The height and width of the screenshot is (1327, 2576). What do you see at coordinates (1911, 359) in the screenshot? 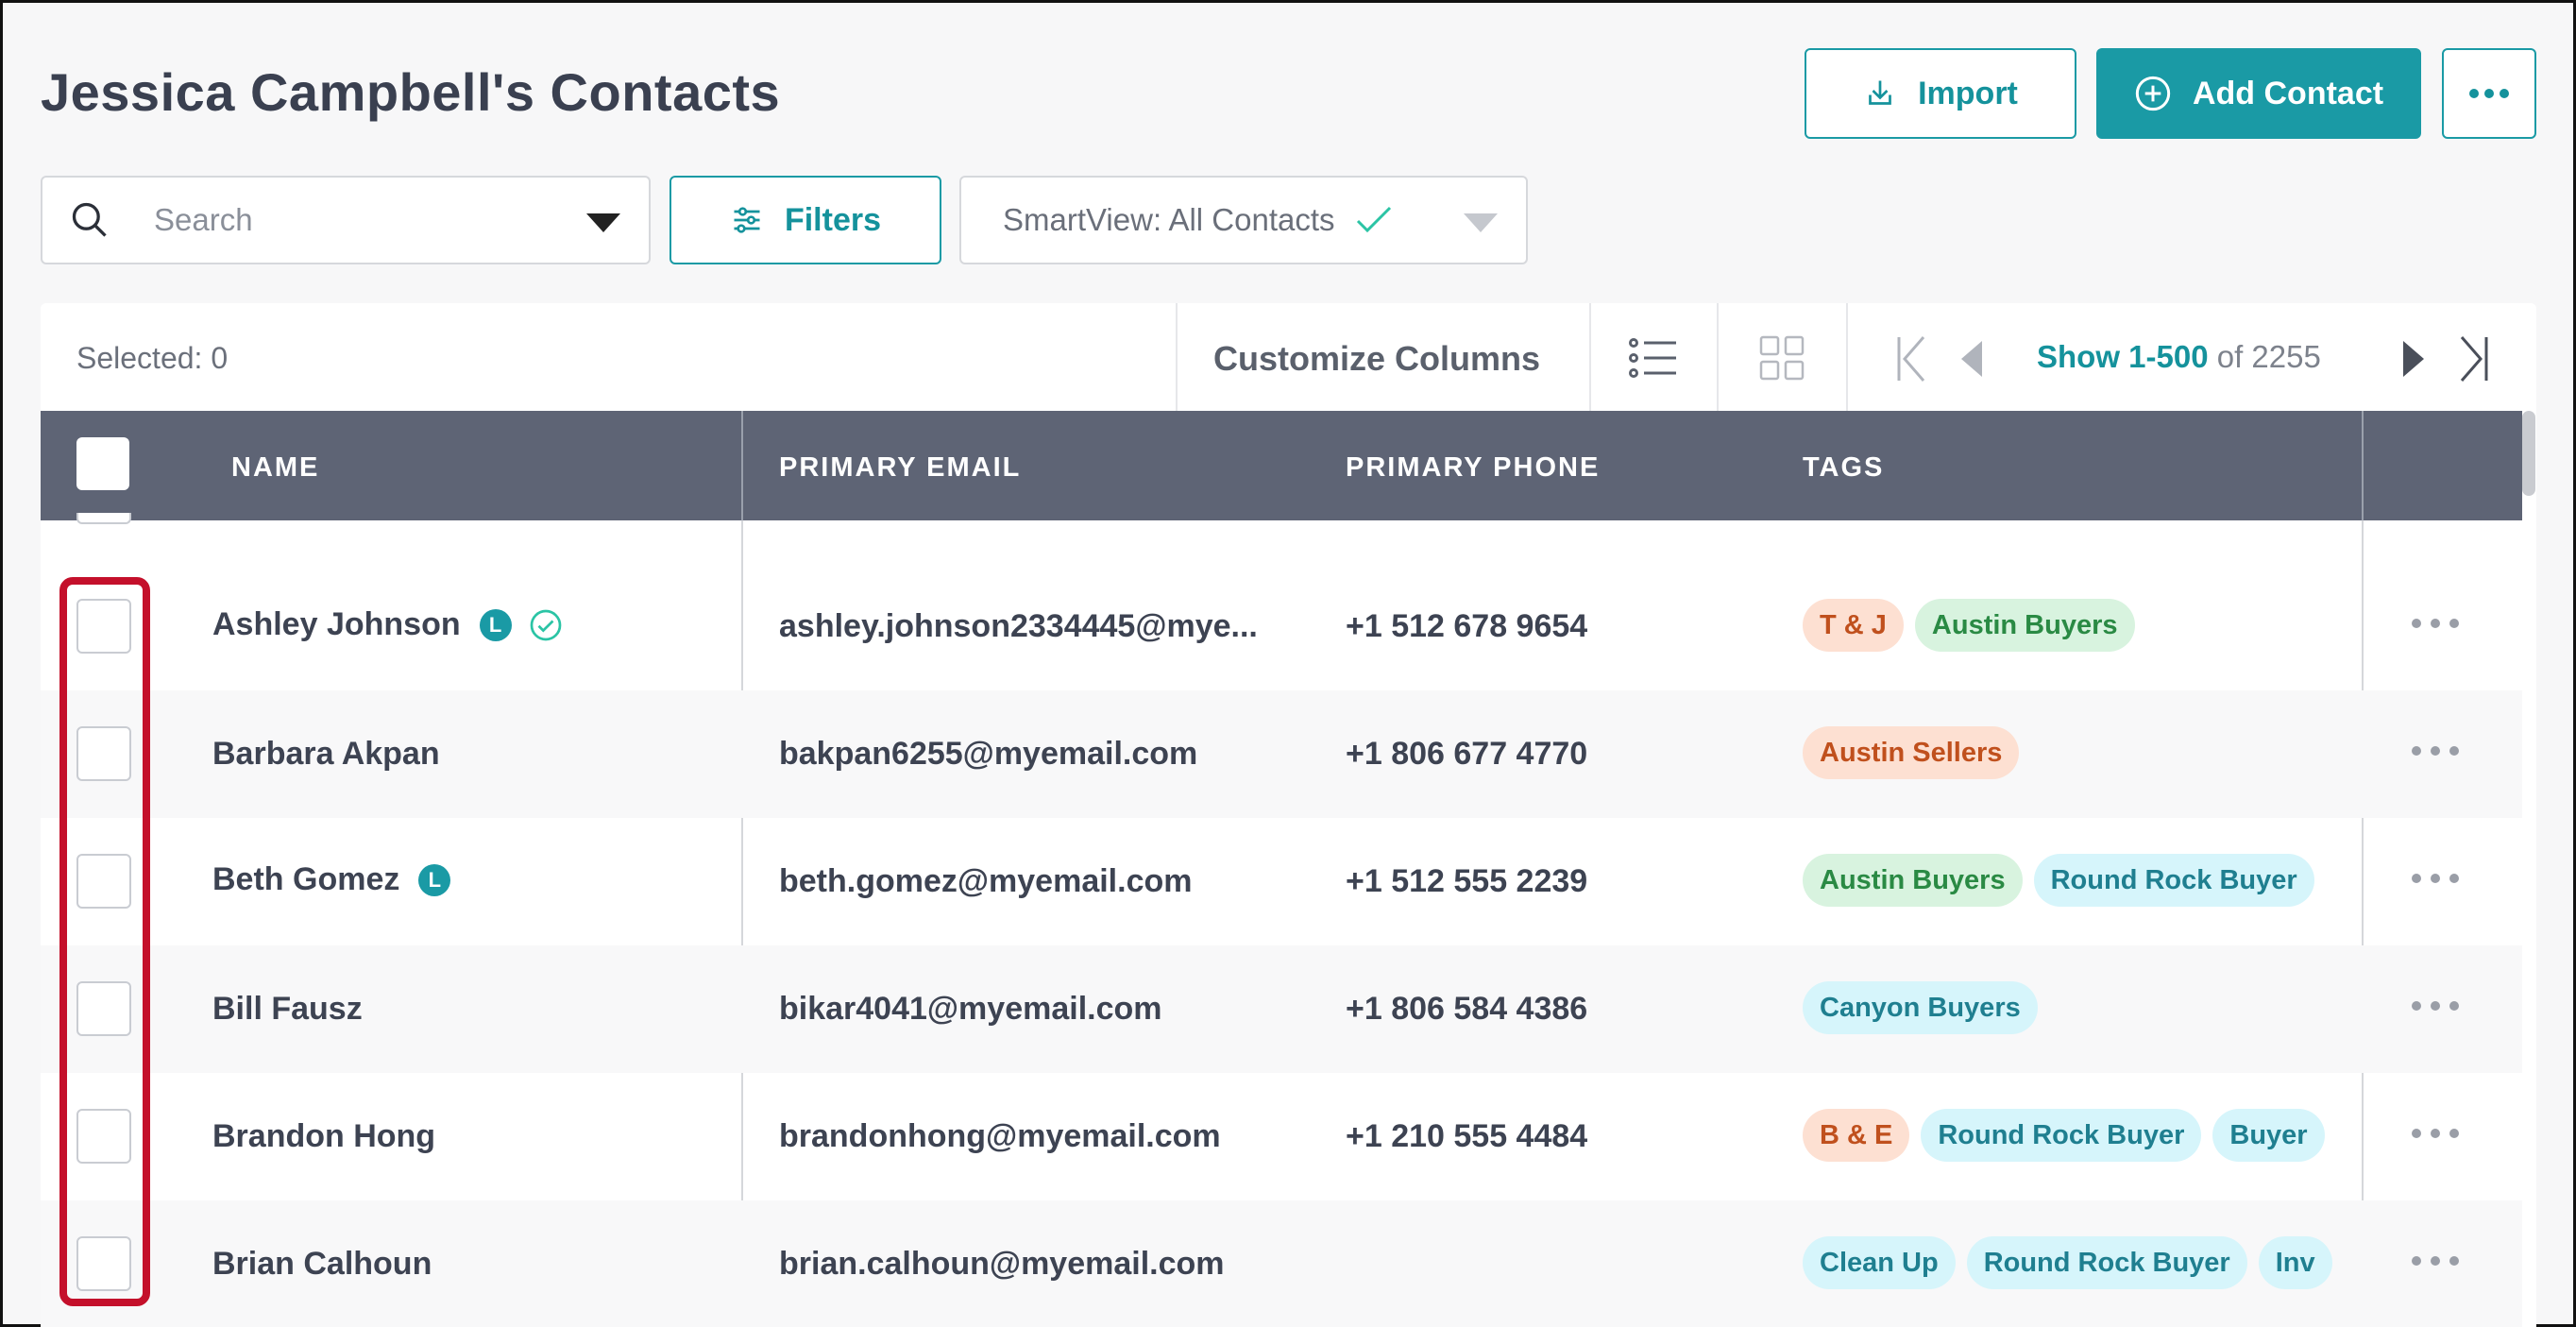
I see `first-page-icon` at bounding box center [1911, 359].